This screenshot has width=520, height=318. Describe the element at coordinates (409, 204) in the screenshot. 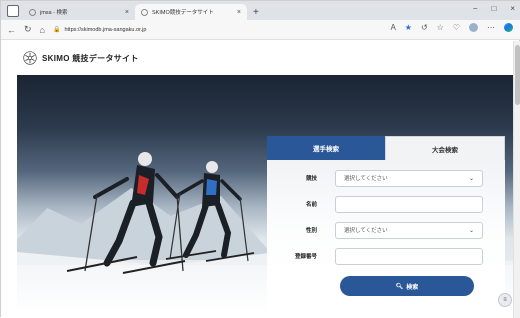

I see `name-input` at that location.